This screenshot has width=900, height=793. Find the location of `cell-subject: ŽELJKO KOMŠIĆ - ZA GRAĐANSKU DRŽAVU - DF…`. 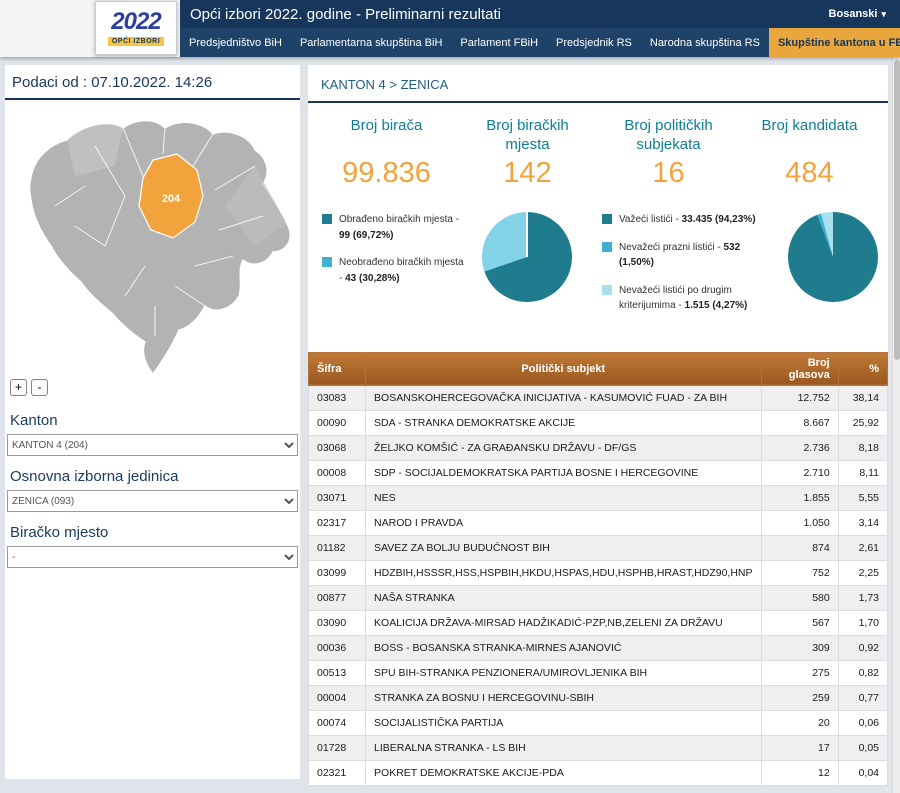

cell-subject: ŽELJKO KOMŠIĆ - ZA GRAĐANSKU DRŽAVU - DF… is located at coordinates (563, 447).